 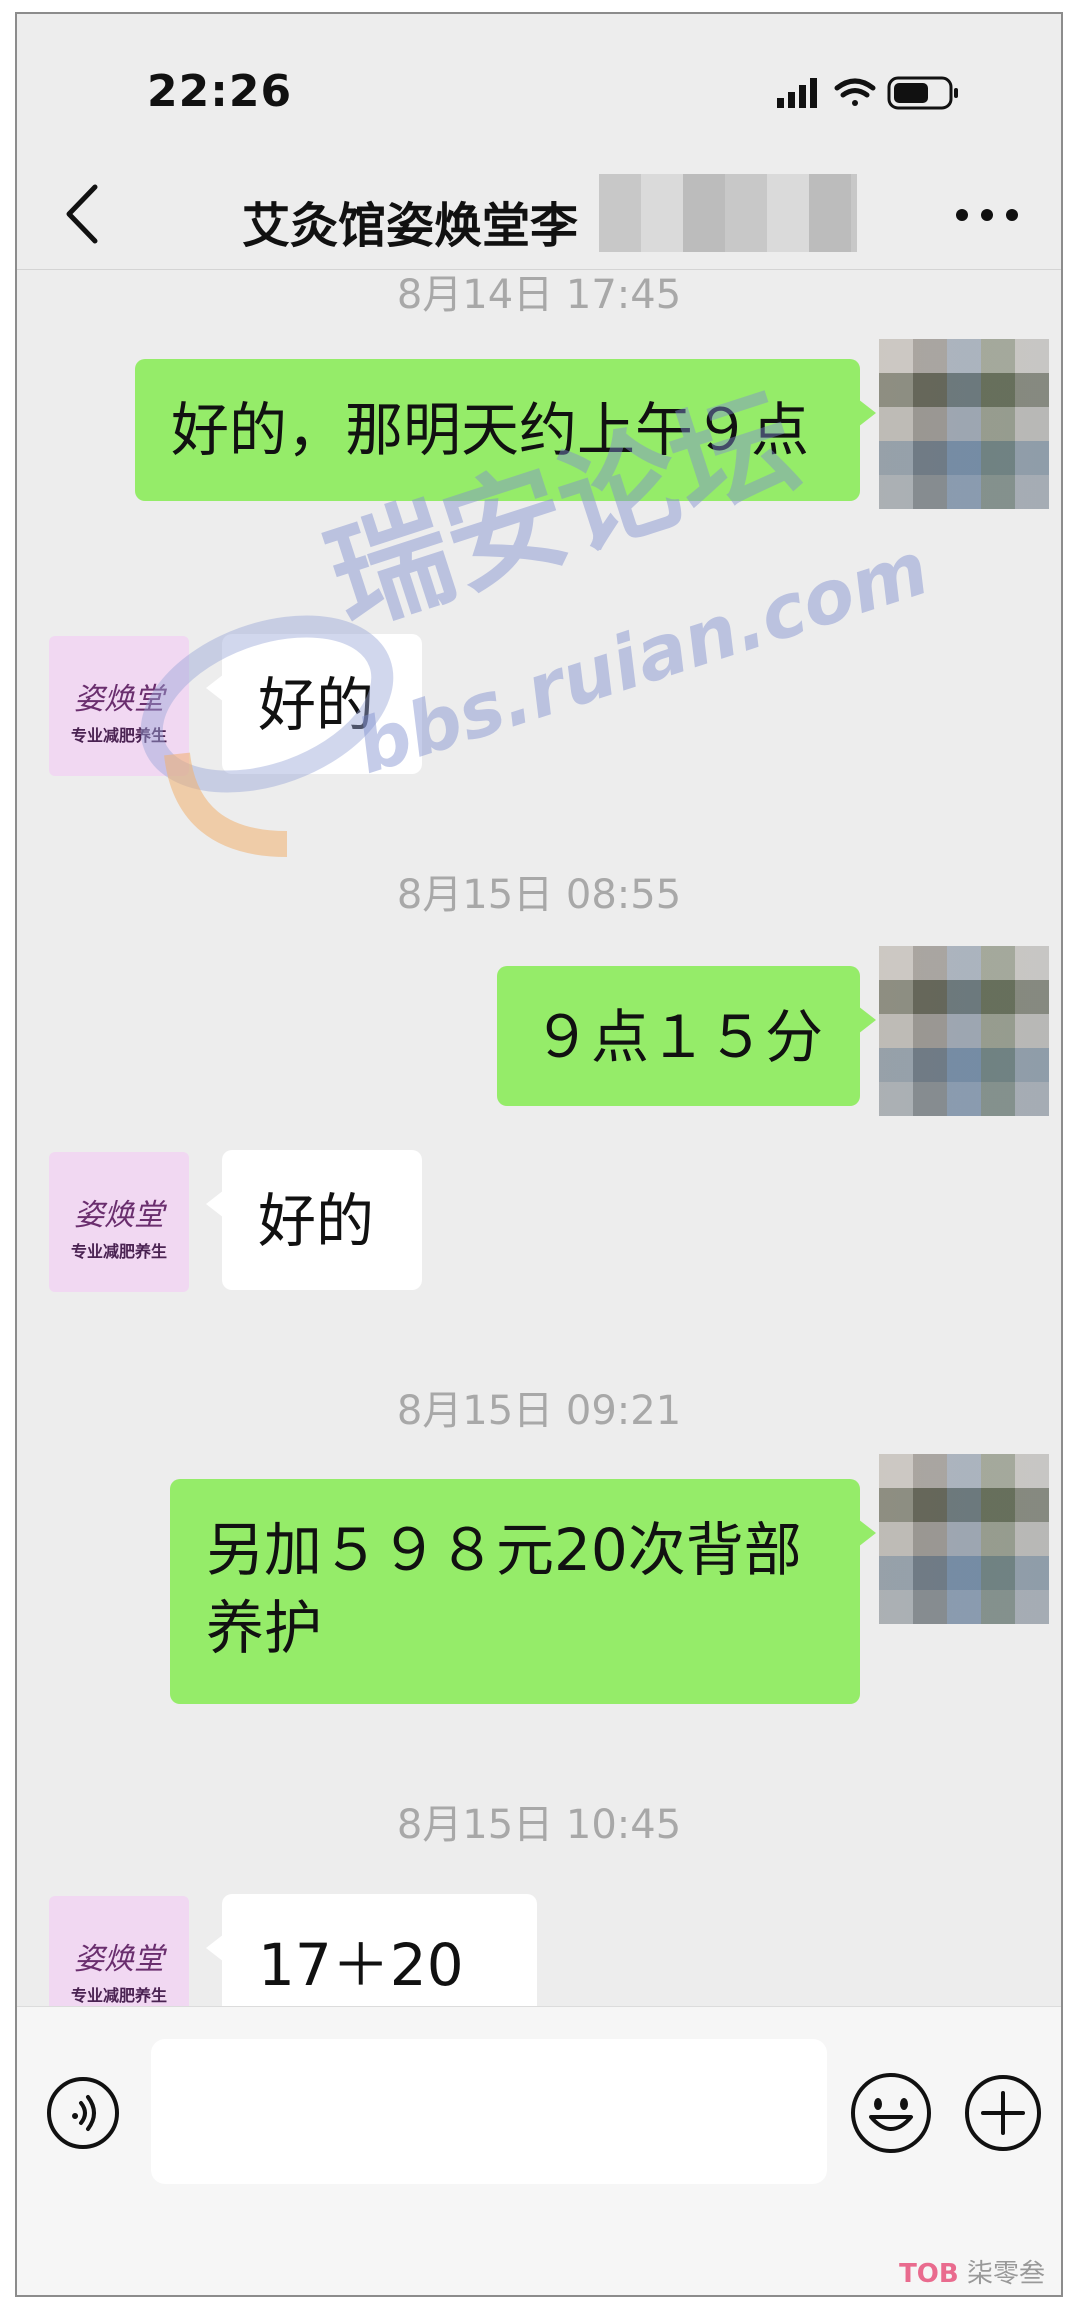 What do you see at coordinates (728, 213) in the screenshot?
I see `title-redaction` at bounding box center [728, 213].